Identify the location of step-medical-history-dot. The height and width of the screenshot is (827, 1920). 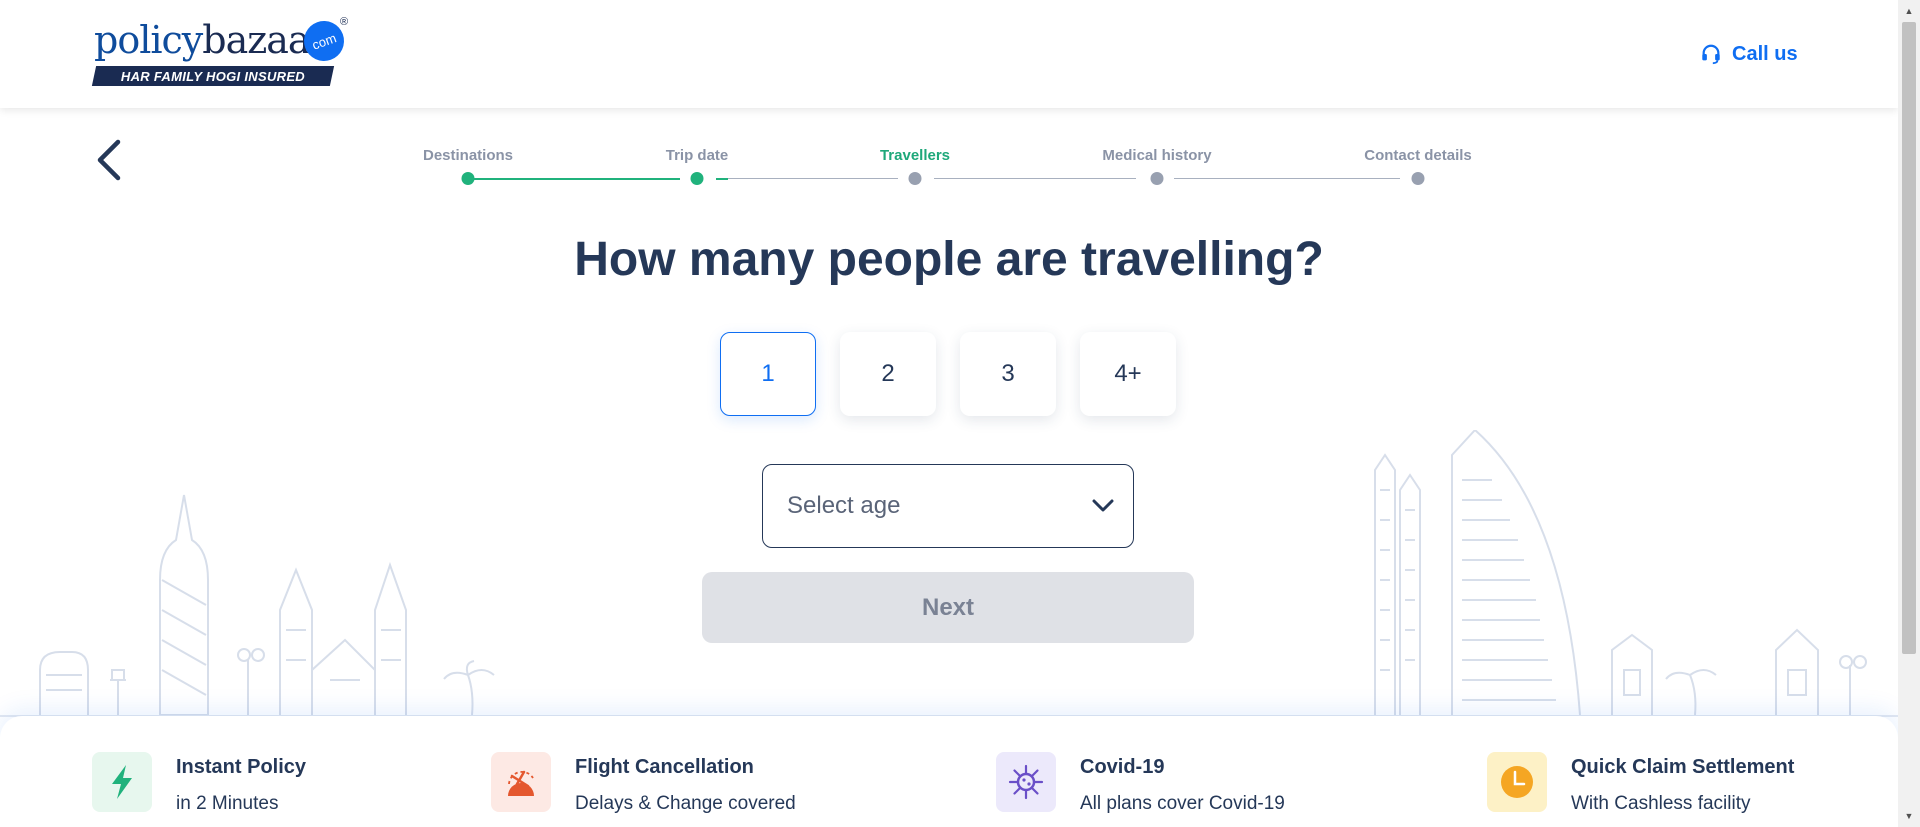
(1157, 178).